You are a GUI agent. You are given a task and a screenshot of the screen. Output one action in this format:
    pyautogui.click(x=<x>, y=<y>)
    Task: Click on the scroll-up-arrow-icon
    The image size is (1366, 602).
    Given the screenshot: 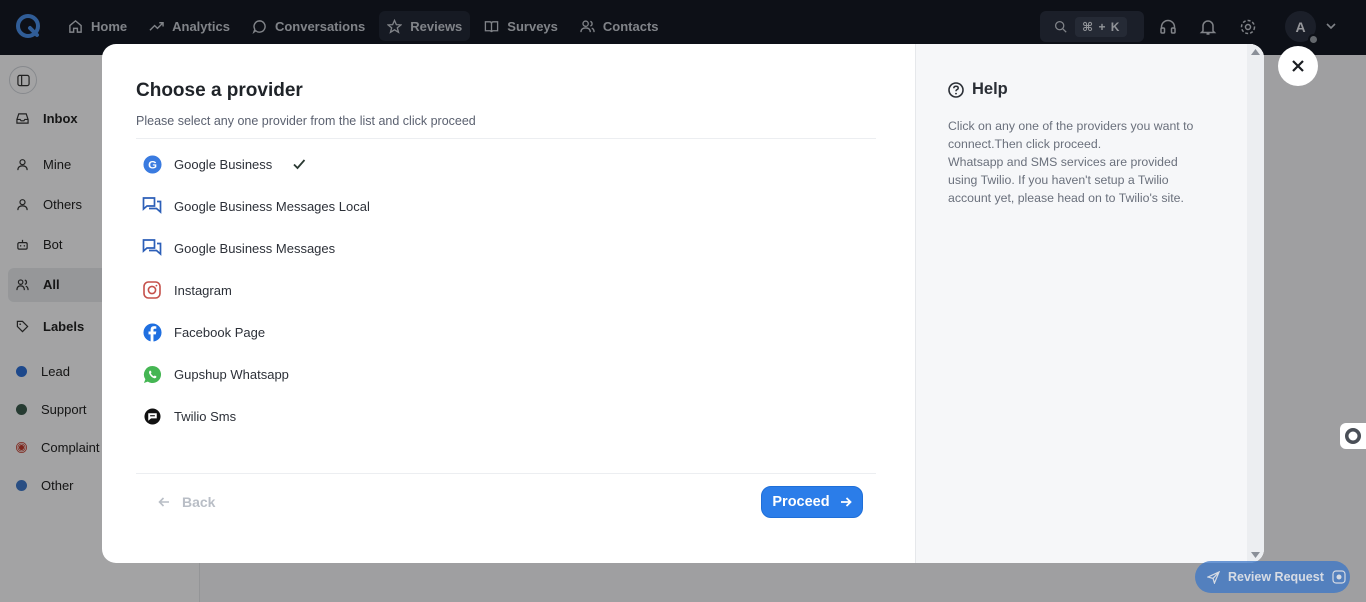 What is the action you would take?
    pyautogui.click(x=1255, y=52)
    